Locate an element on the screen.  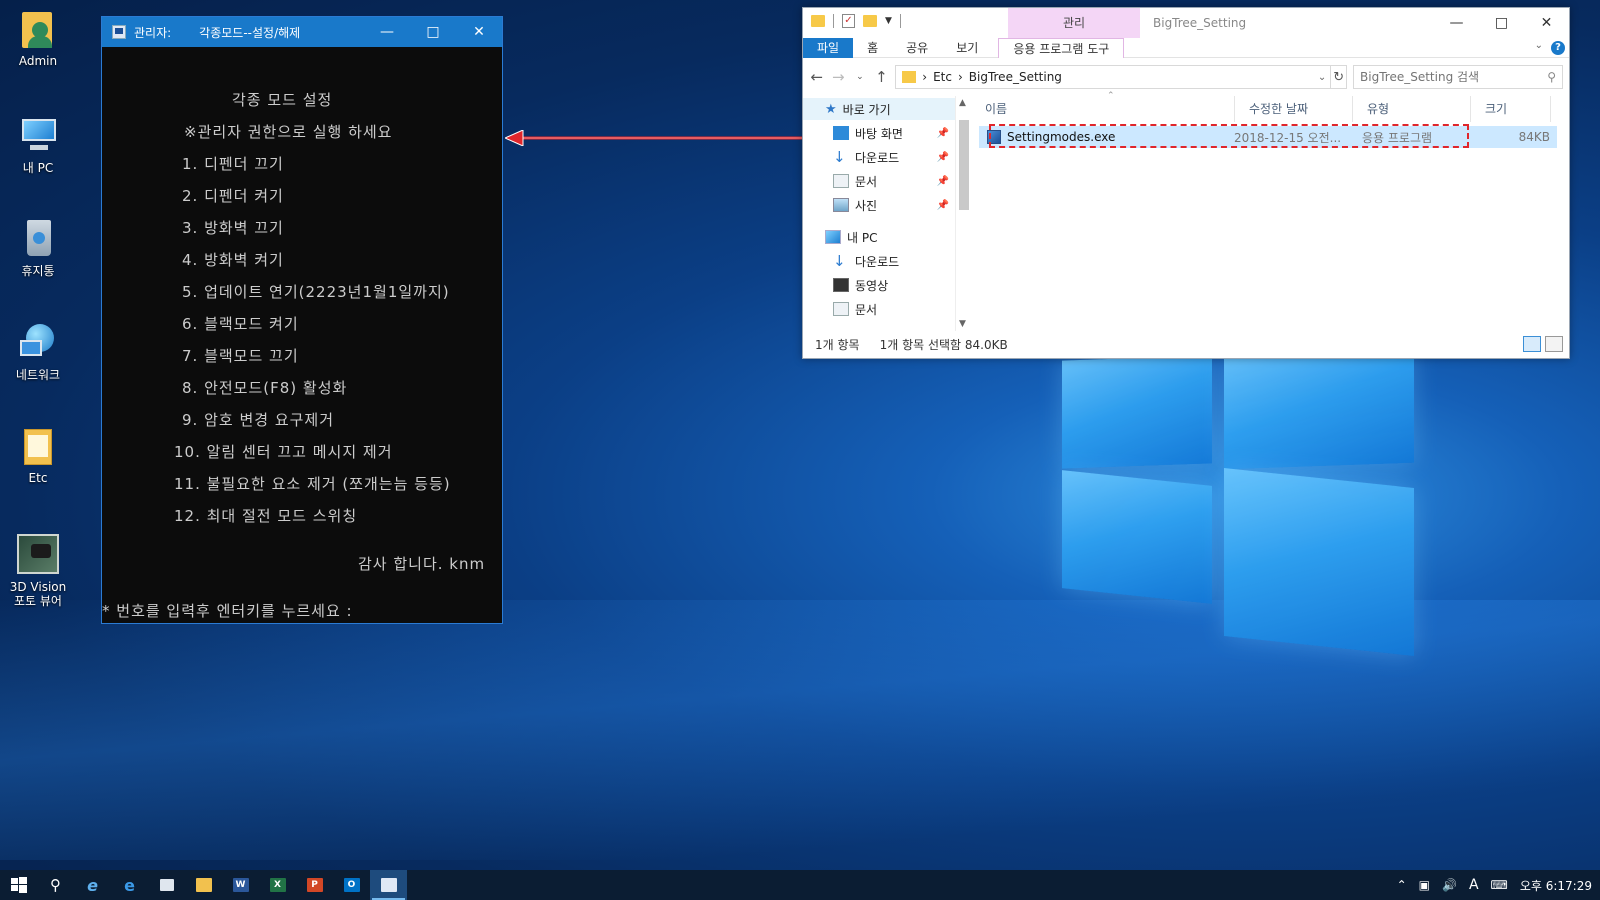
nav-quick-access: ★ 바로 가기 is located at coordinates (879, 109).